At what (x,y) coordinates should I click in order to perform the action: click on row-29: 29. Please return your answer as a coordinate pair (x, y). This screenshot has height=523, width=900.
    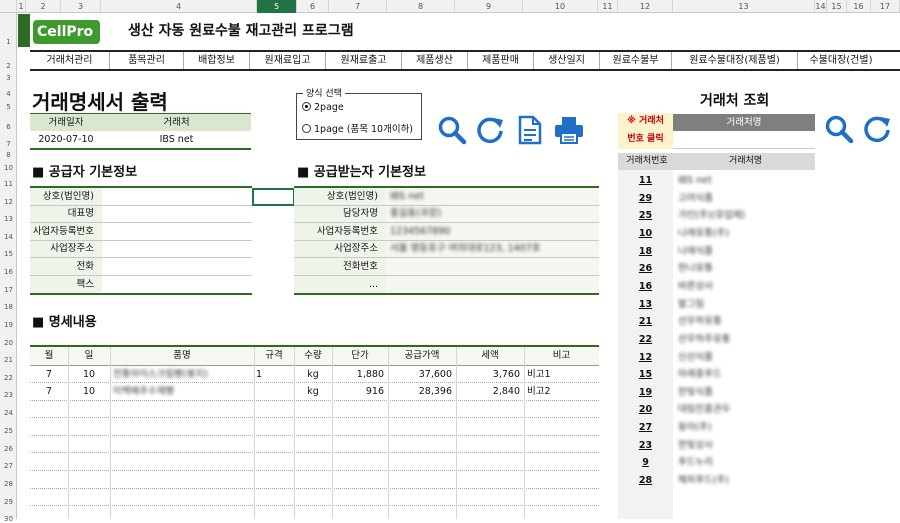
    Looking at the image, I should click on (8, 502).